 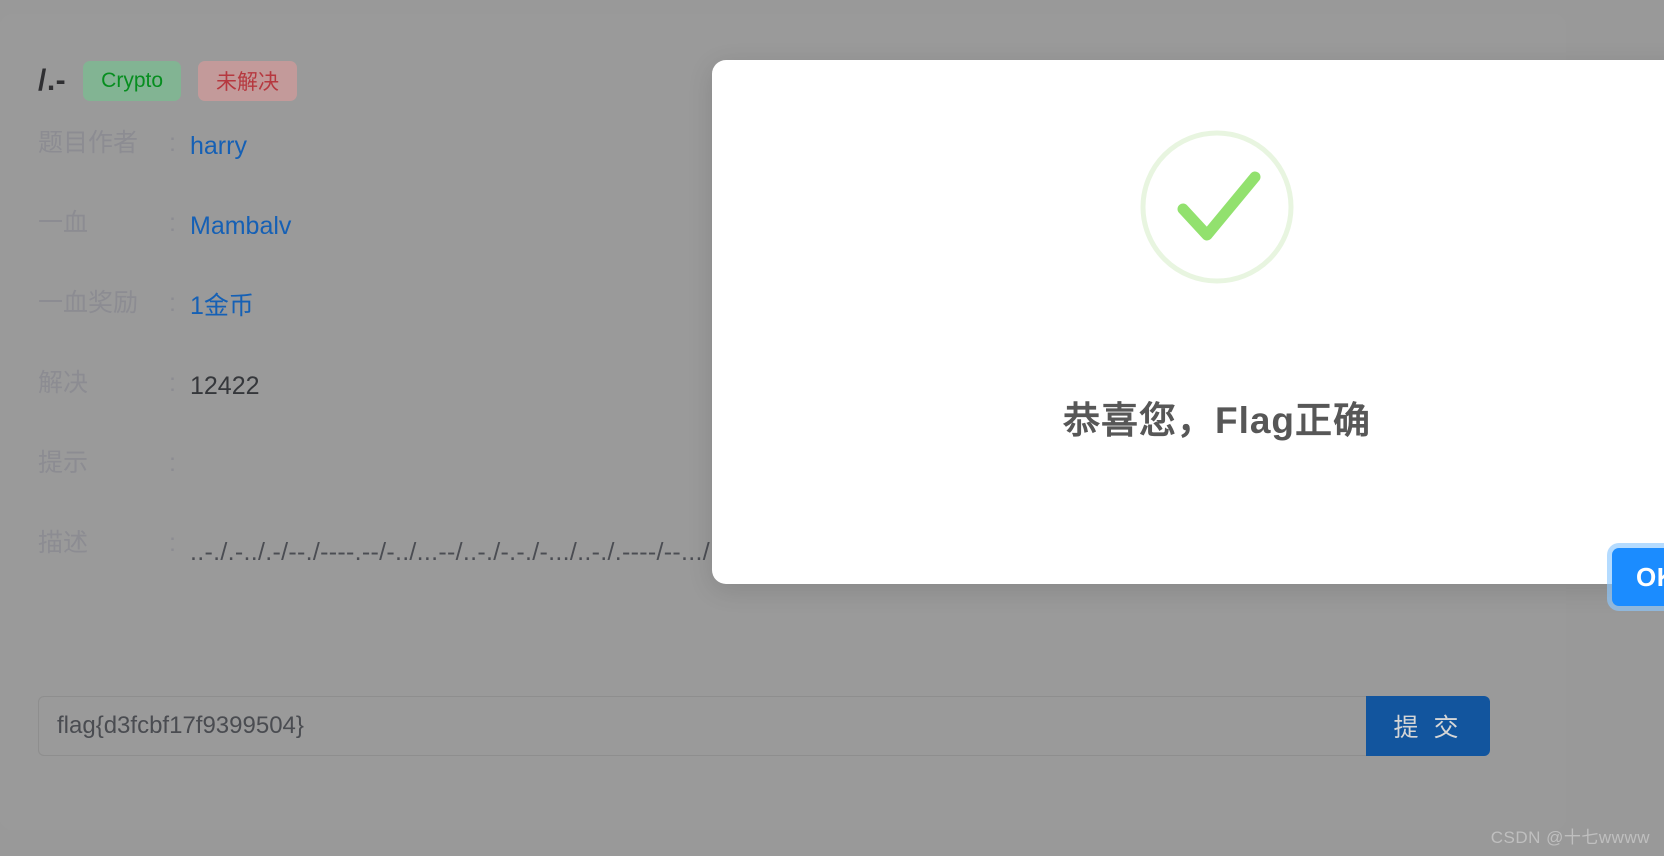 What do you see at coordinates (702, 726) in the screenshot?
I see `flag-input` at bounding box center [702, 726].